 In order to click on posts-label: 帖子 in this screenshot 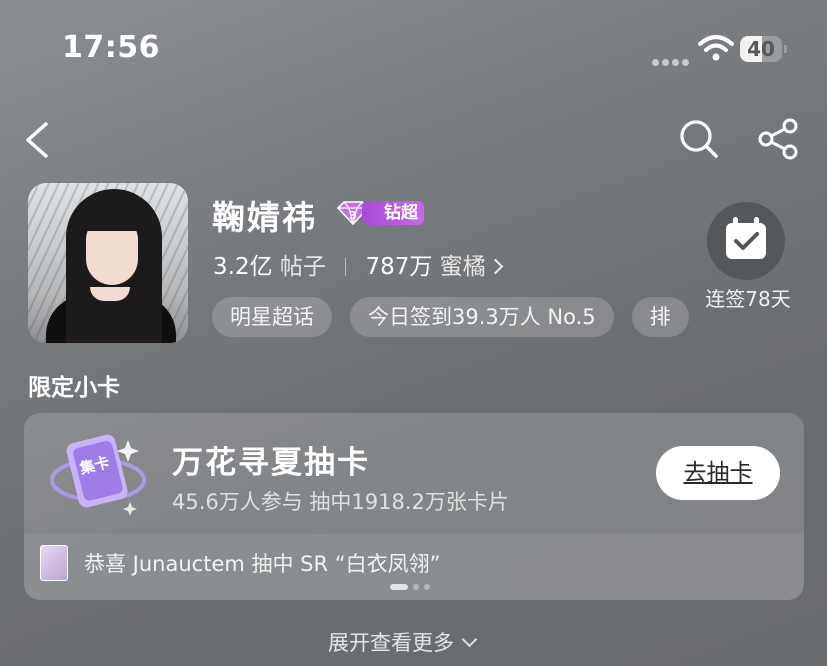, I will do `click(302, 267)`.